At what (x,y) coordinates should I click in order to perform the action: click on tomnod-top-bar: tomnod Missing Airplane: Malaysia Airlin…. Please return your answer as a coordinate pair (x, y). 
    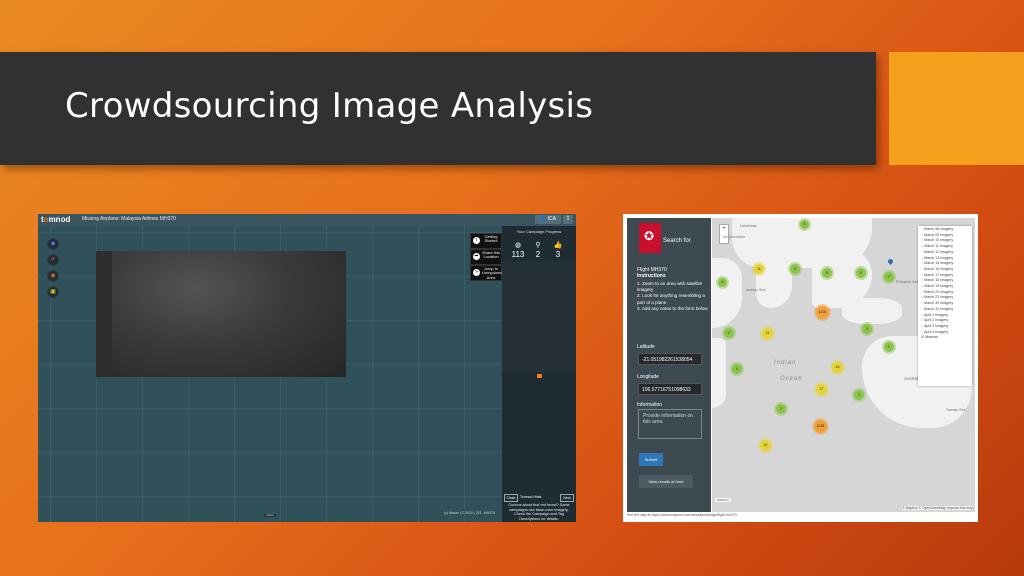
    Looking at the image, I should click on (307, 220).